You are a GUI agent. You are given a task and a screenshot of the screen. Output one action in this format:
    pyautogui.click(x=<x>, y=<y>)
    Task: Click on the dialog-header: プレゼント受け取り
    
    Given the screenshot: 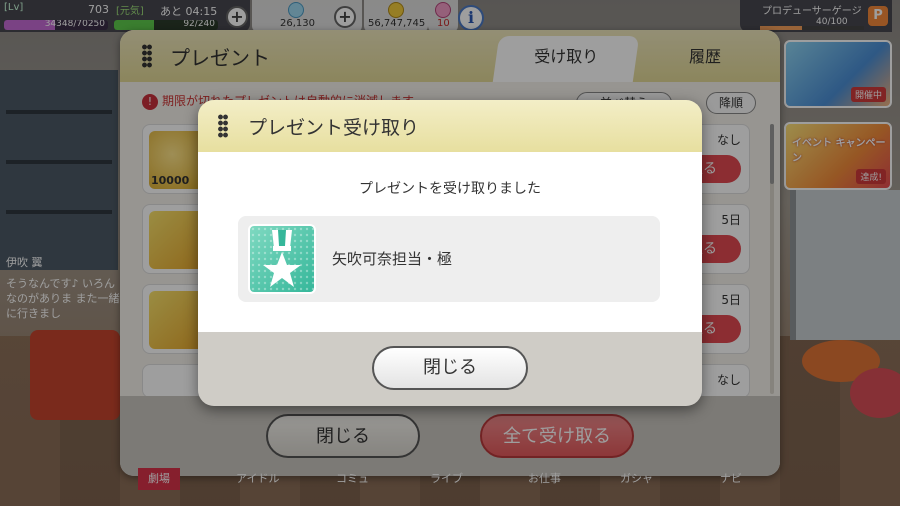 What is the action you would take?
    pyautogui.click(x=450, y=126)
    